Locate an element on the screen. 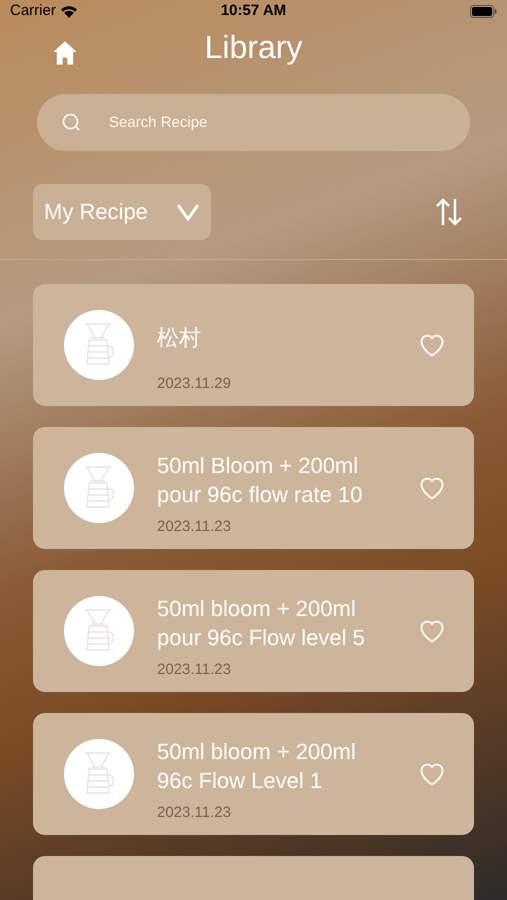  recipe-card: 50ml Bloom + 200ml pour 96c flow rate 10 2023.11.23 is located at coordinates (253, 487).